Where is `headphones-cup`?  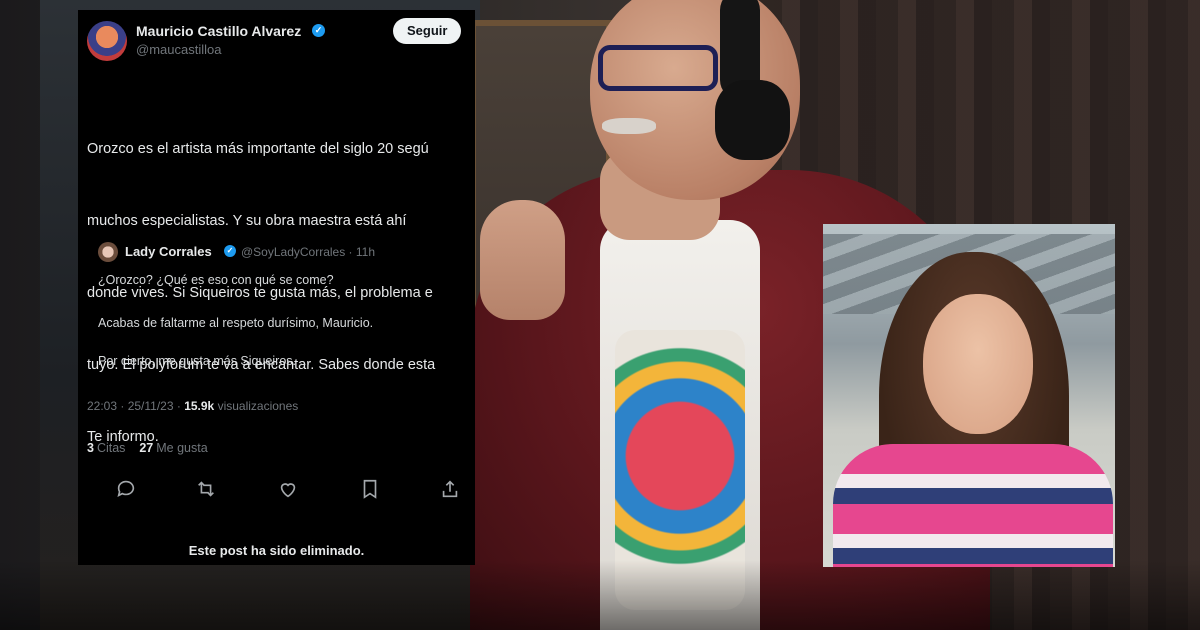
headphones-cup is located at coordinates (752, 120).